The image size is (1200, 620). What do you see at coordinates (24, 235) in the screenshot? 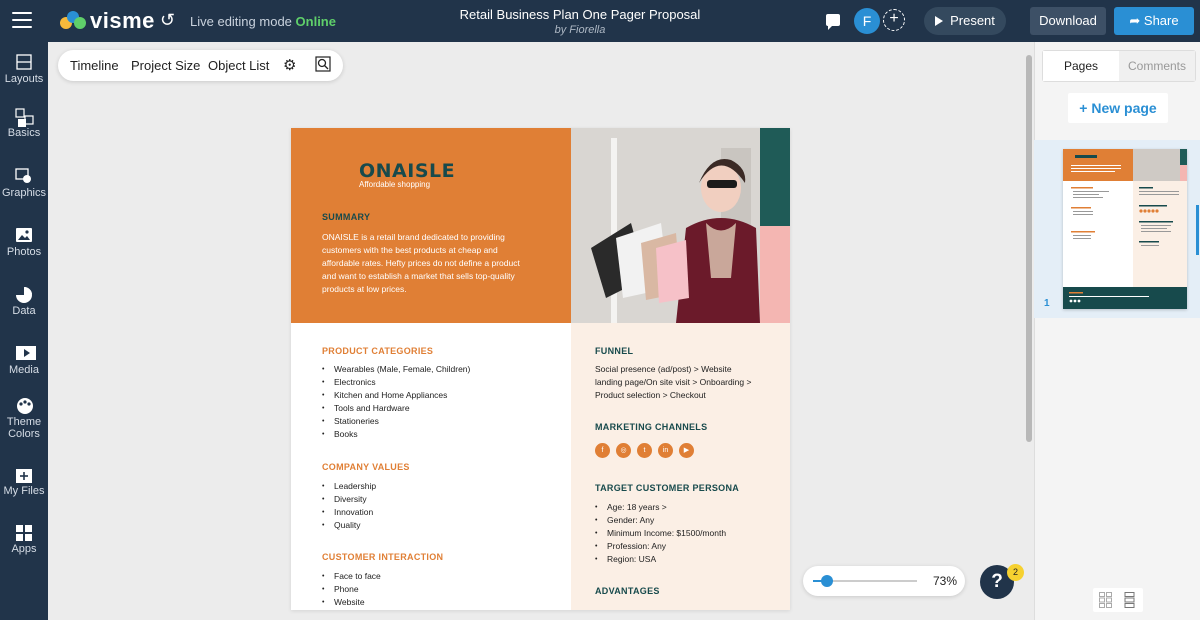
I see `photos-icon` at bounding box center [24, 235].